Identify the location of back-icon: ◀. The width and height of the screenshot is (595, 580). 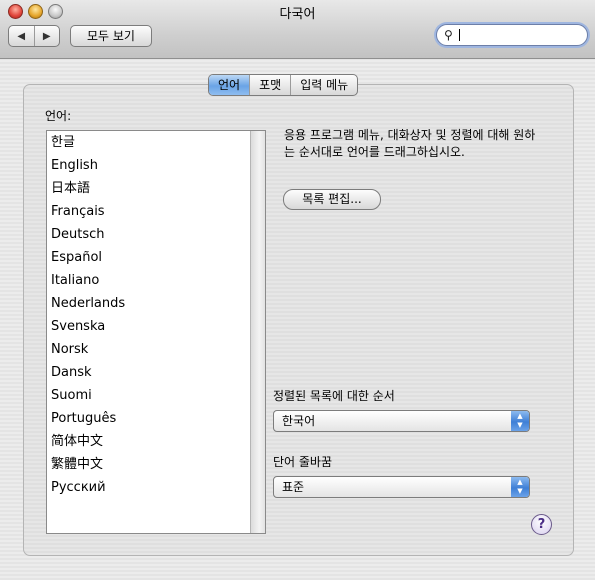
(22, 36).